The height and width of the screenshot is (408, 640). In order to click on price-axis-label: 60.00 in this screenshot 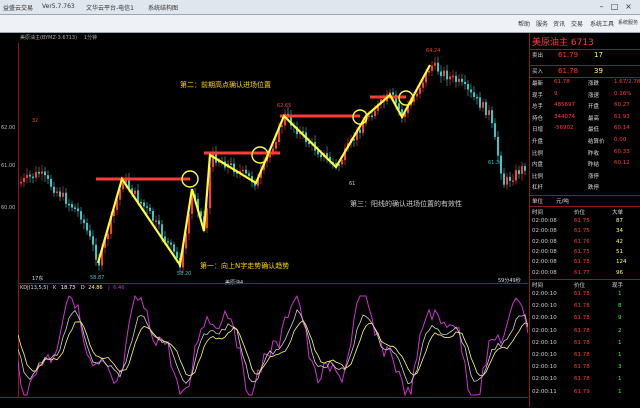, I will do `click(8, 208)`.